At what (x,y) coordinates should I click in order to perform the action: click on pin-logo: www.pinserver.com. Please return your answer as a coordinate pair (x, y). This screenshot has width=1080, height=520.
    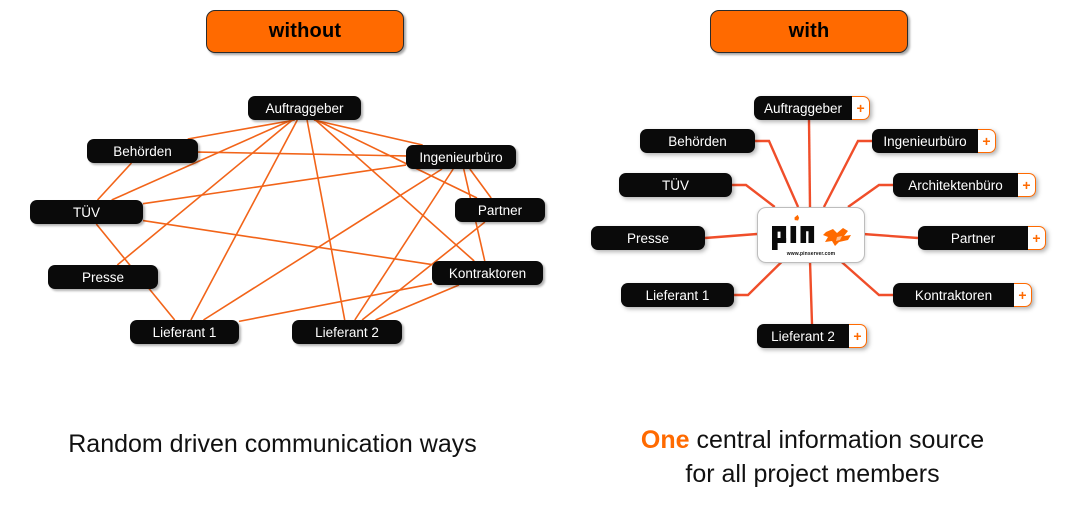
    Looking at the image, I should click on (811, 235).